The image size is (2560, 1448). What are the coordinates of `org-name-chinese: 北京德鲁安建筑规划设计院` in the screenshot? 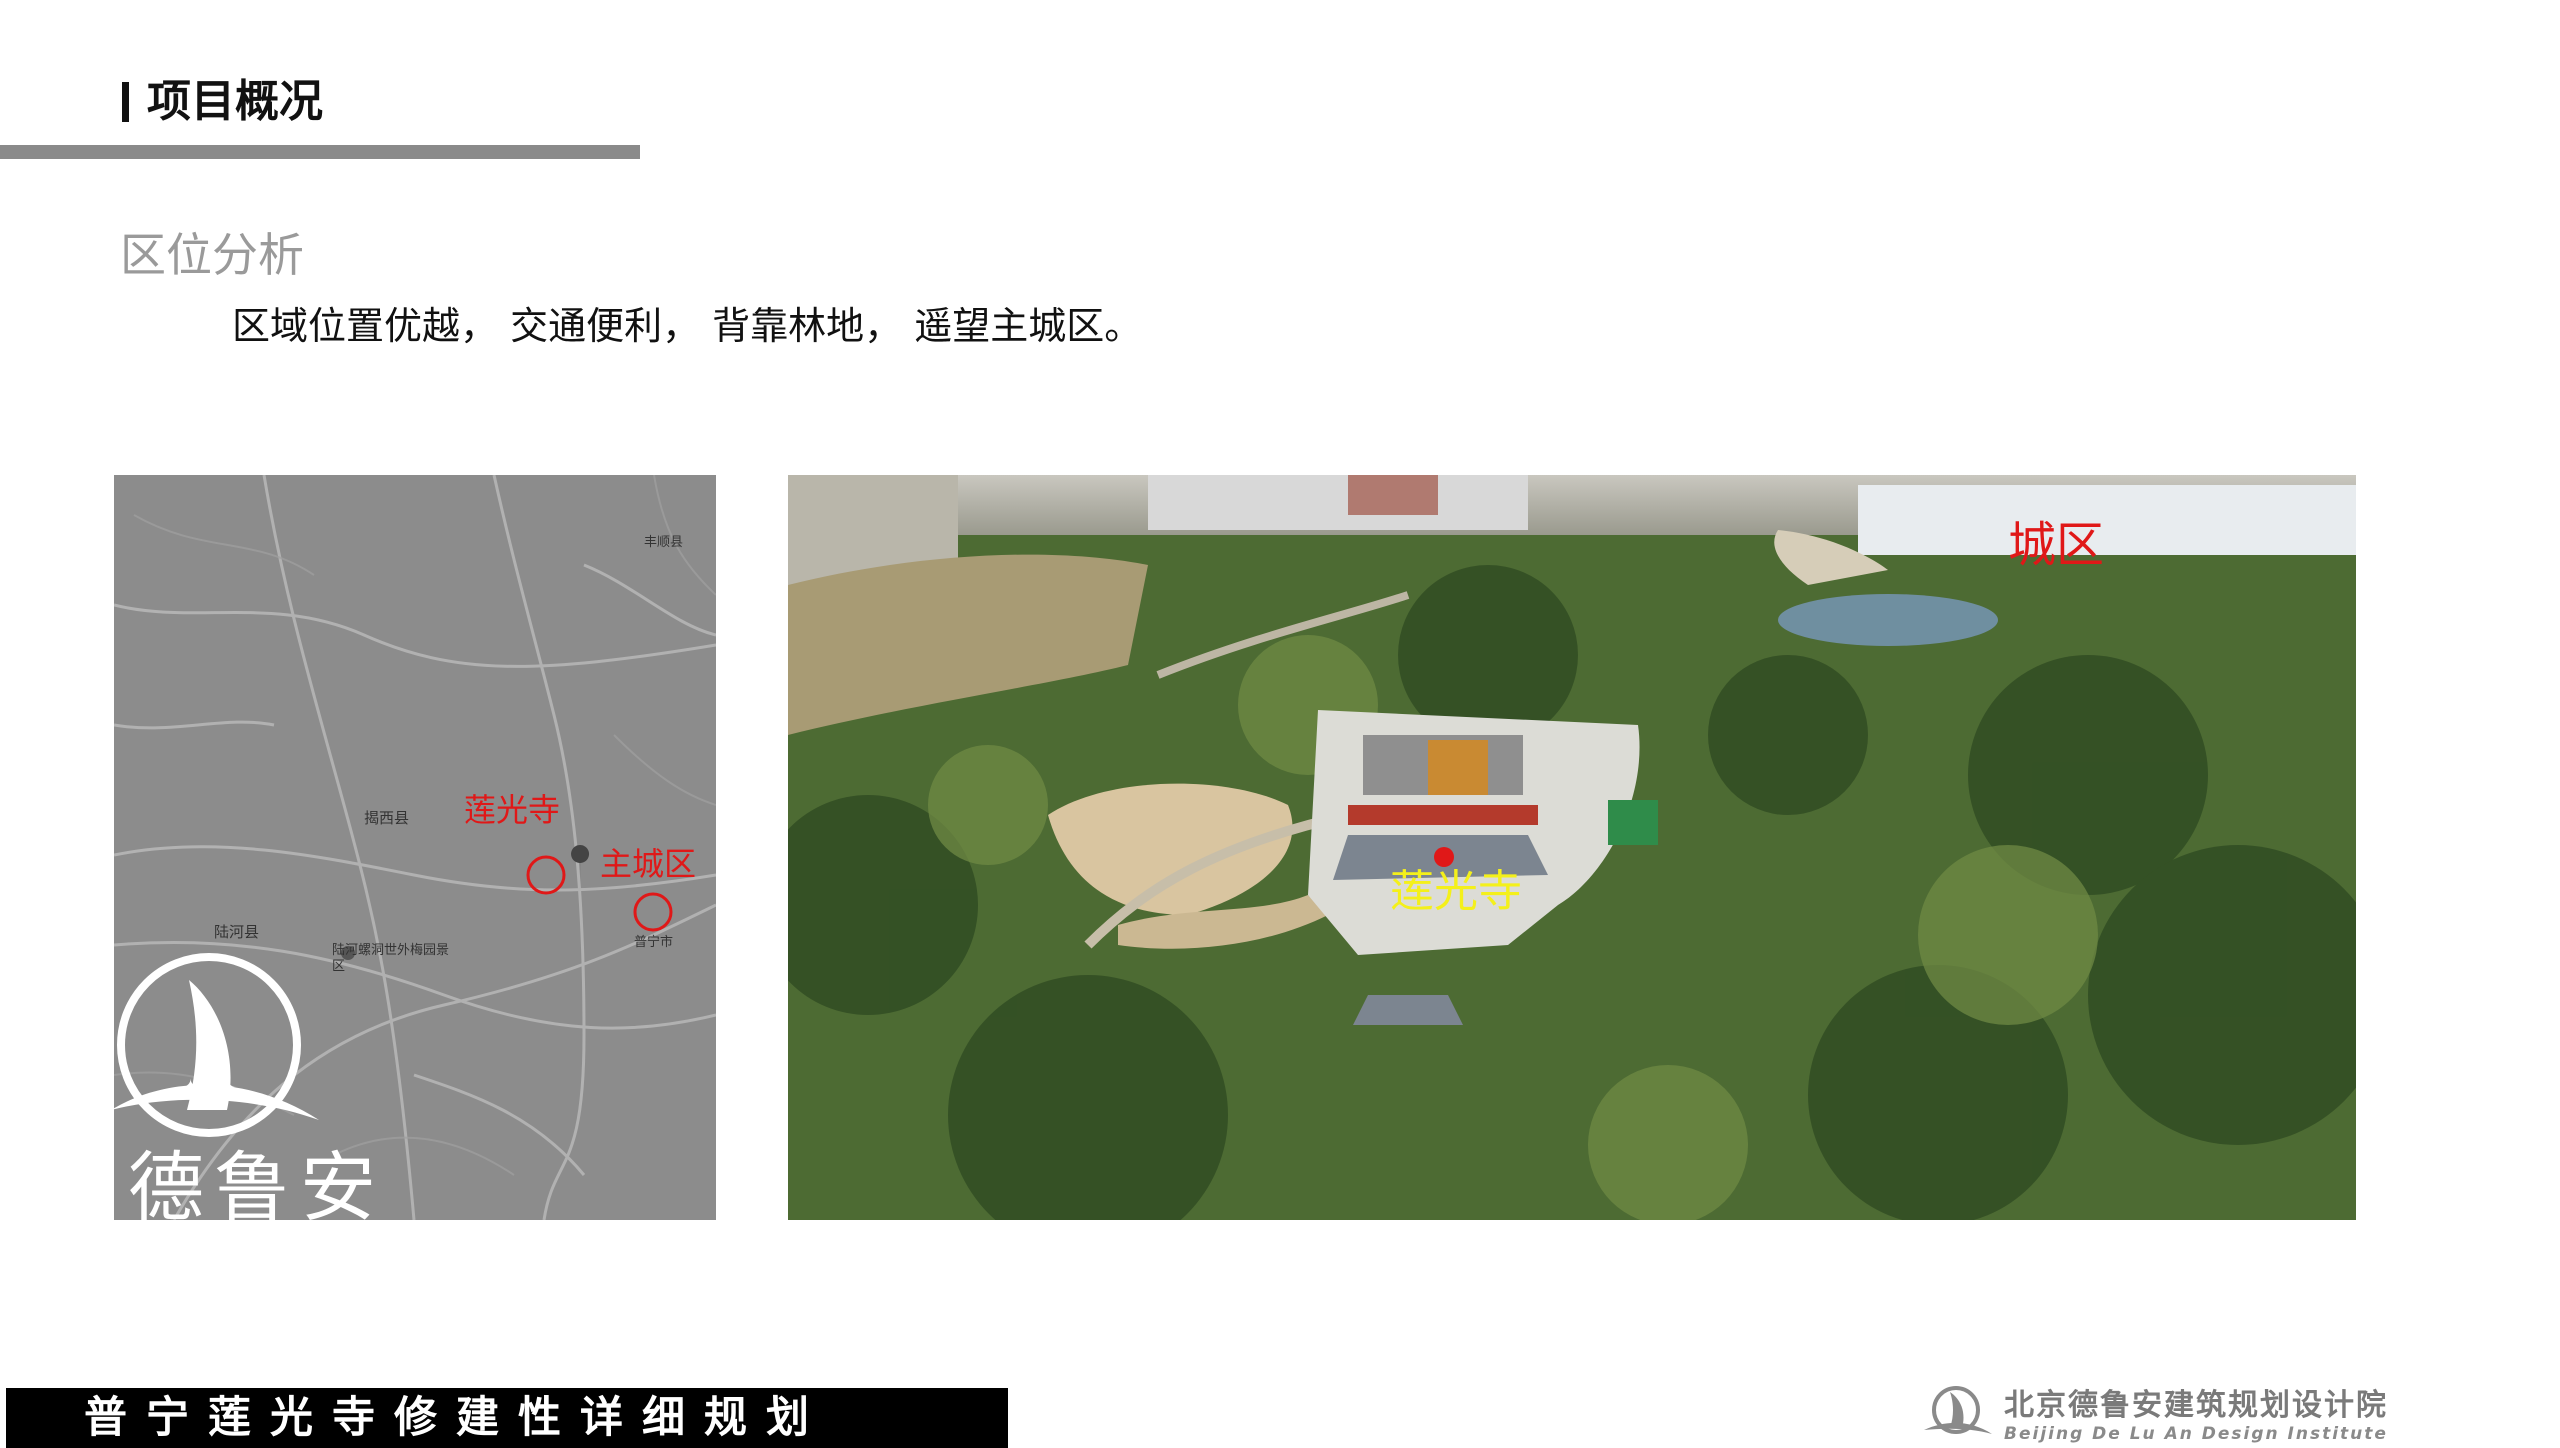 It's located at (2196, 1405).